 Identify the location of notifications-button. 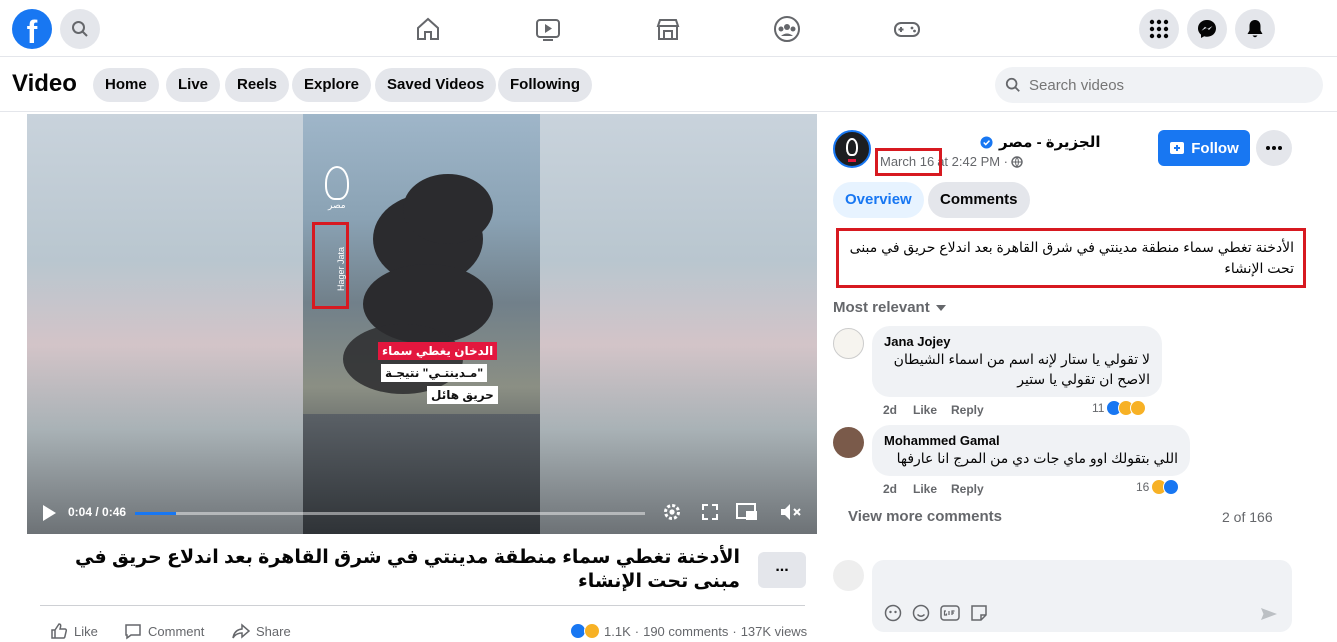
(1255, 29).